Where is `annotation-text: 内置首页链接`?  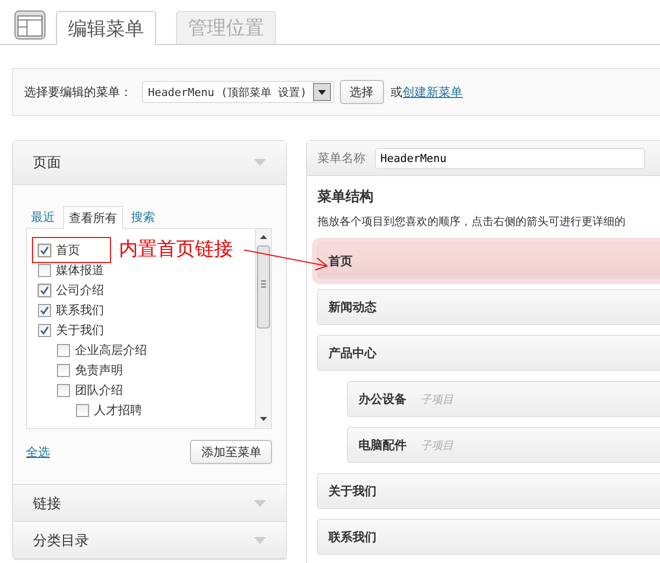
annotation-text: 内置首页链接 is located at coordinates (176, 249).